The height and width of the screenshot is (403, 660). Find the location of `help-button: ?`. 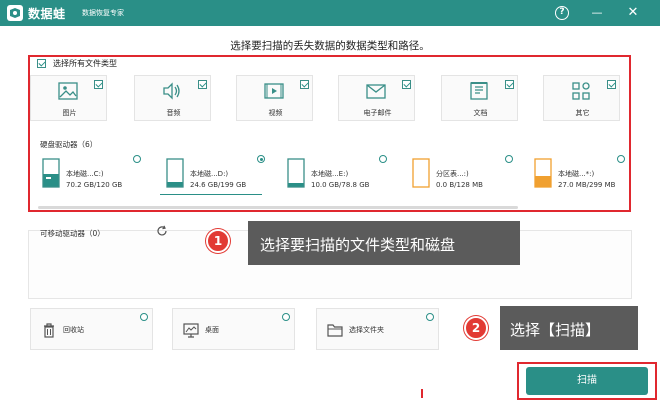

help-button: ? is located at coordinates (562, 13).